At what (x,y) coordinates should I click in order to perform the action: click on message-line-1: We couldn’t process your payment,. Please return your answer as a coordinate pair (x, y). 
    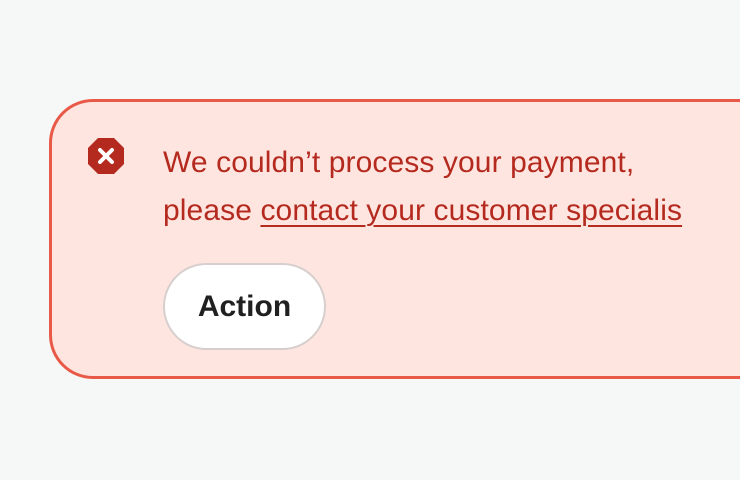
    Looking at the image, I should click on (399, 162).